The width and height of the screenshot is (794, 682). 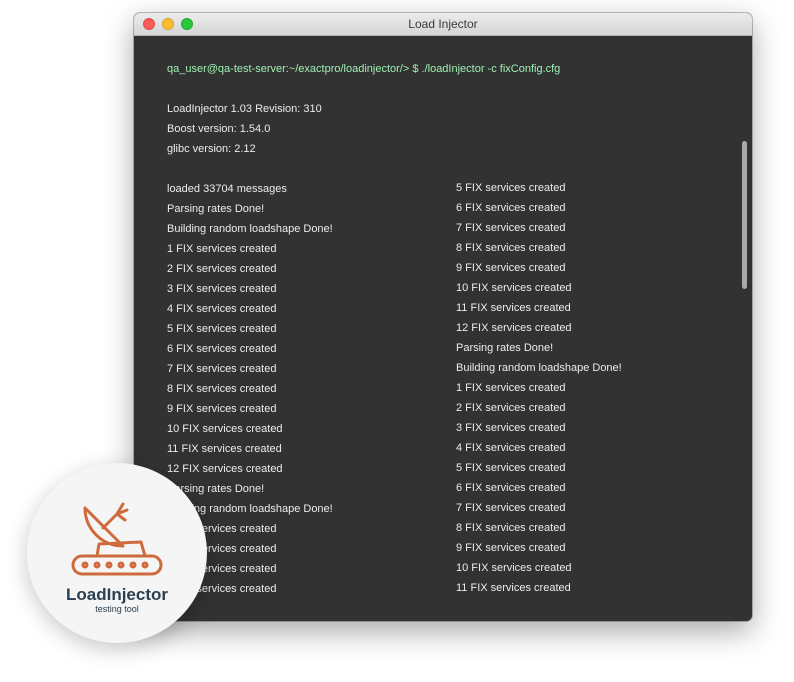 I want to click on logo-tagline: testing tool, so click(x=117, y=609).